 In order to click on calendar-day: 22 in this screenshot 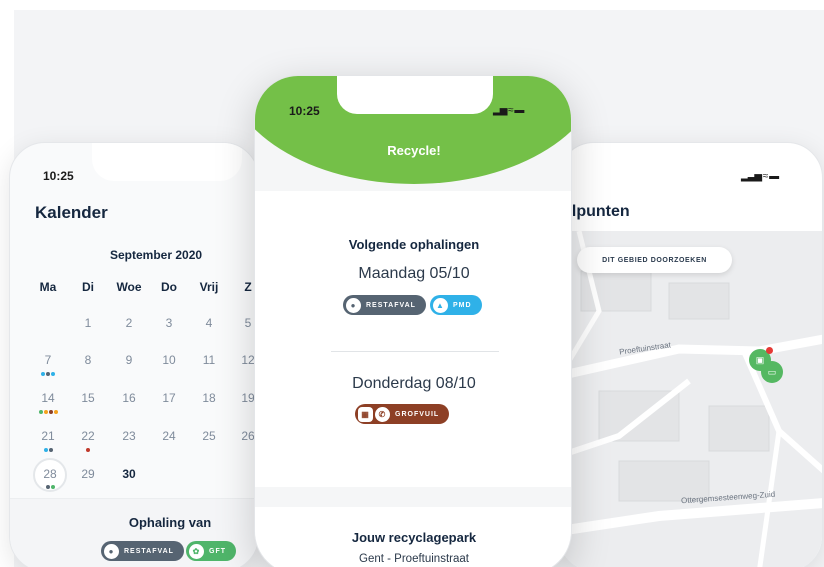, I will do `click(88, 436)`.